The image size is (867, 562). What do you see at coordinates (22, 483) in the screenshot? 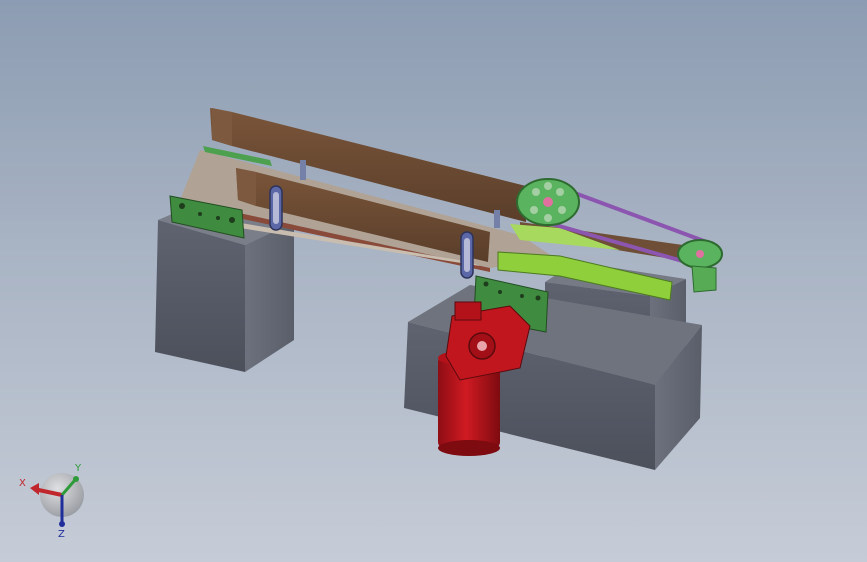
I see `x-axis-label: X` at bounding box center [22, 483].